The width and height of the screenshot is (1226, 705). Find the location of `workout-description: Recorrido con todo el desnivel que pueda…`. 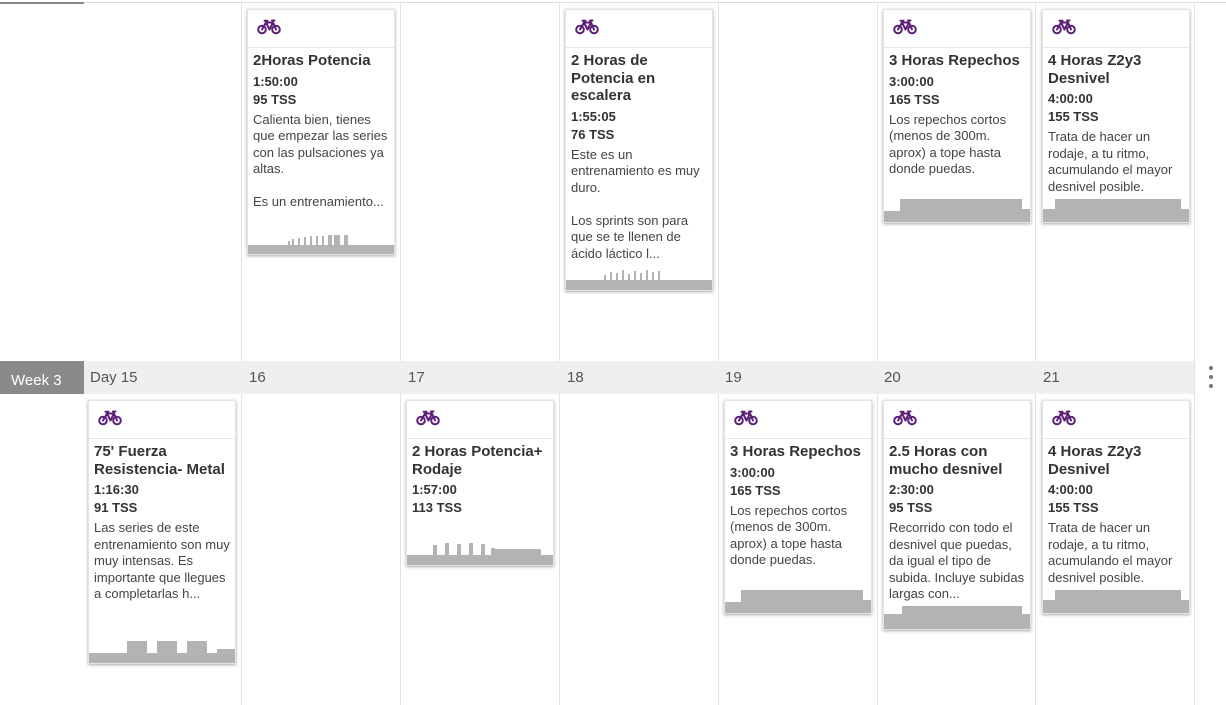

workout-description: Recorrido con todo el desnivel que pueda… is located at coordinates (957, 560).